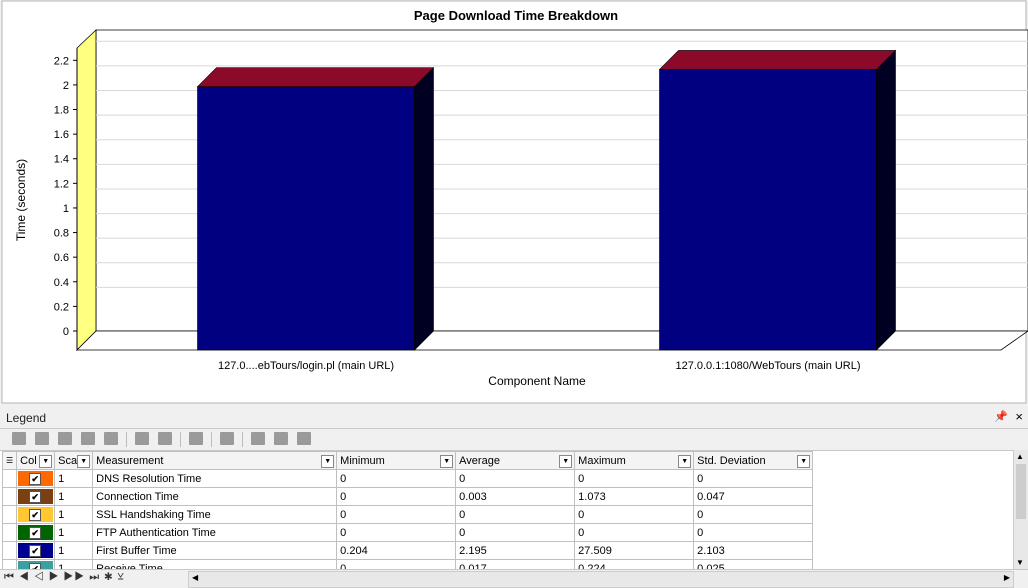  Describe the element at coordinates (753, 461) in the screenshot. I see `column-header-std-deviation: Std. Deviation▼` at that location.